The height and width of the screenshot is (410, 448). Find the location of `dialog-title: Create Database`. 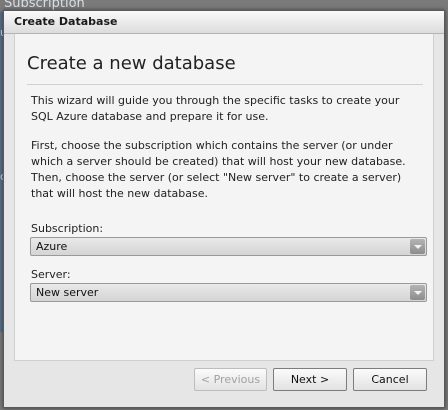

dialog-title: Create Database is located at coordinates (224, 22).